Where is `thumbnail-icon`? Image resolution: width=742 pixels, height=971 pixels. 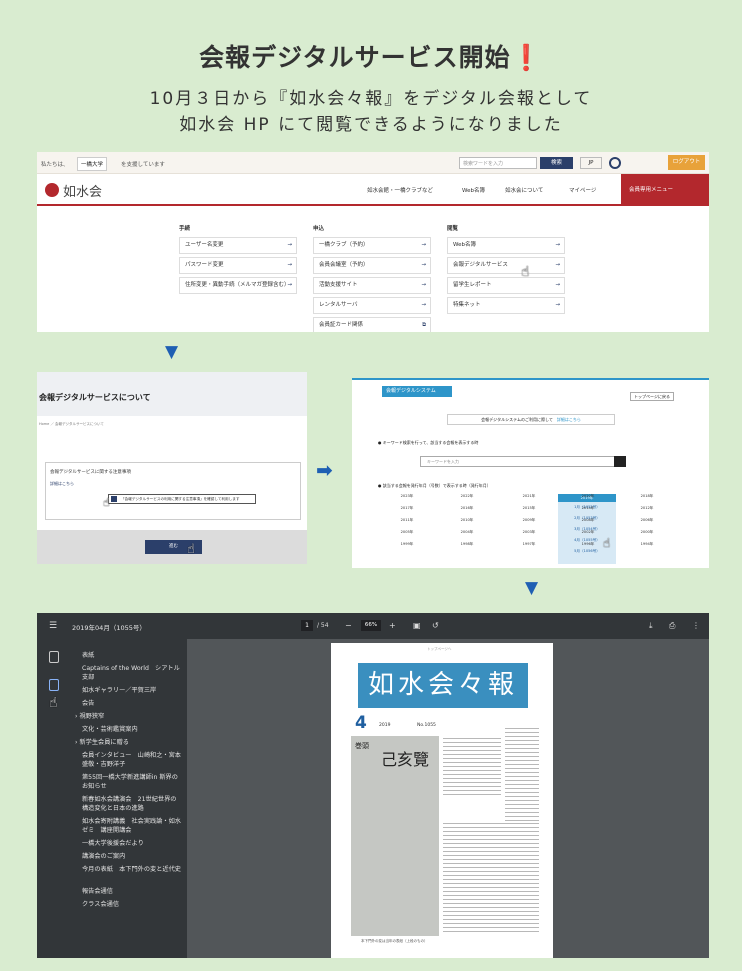 thumbnail-icon is located at coordinates (54, 657).